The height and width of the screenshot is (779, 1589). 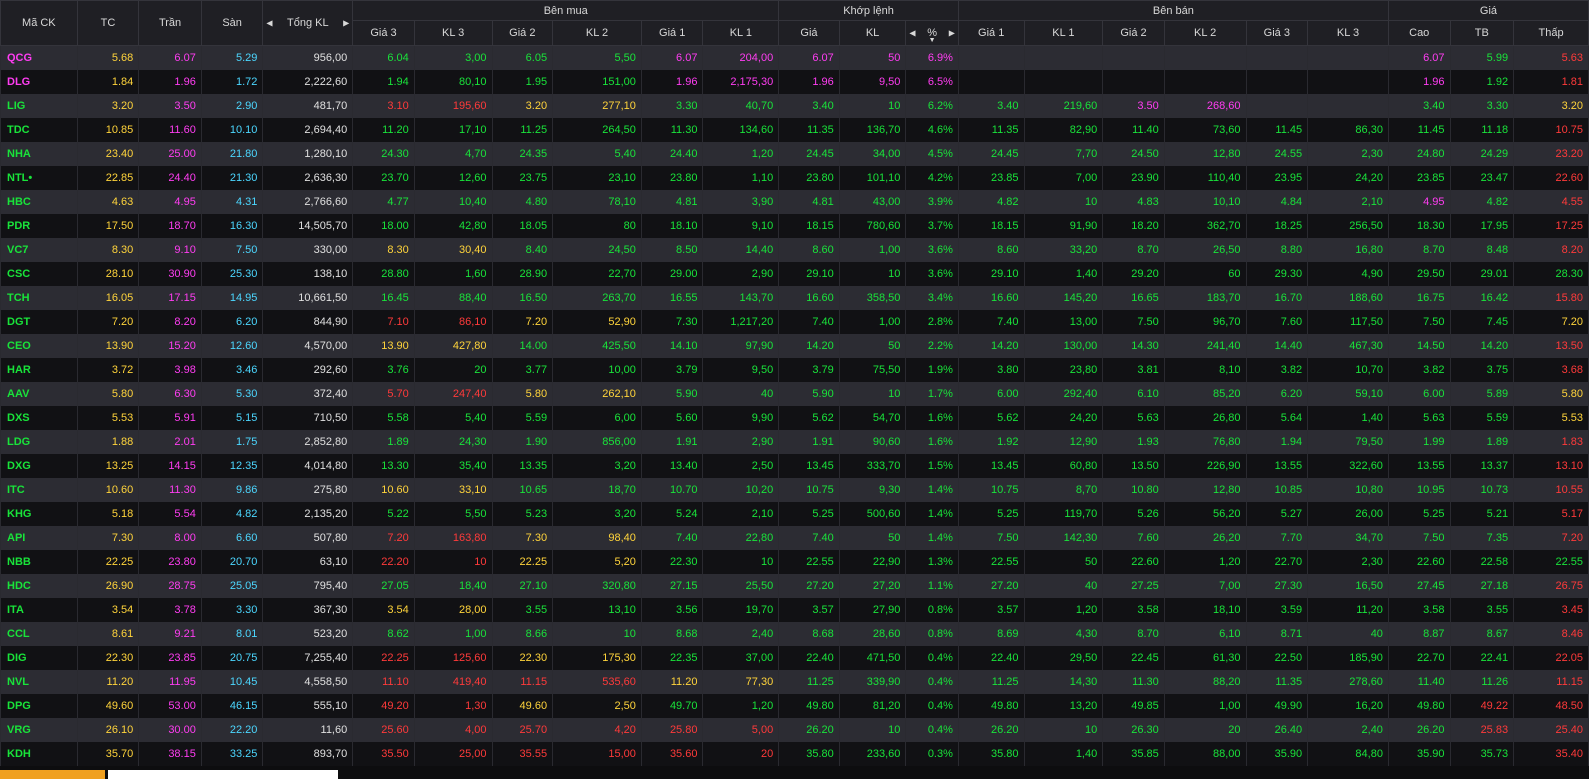 I want to click on col-low: Thấp, so click(x=1551, y=33).